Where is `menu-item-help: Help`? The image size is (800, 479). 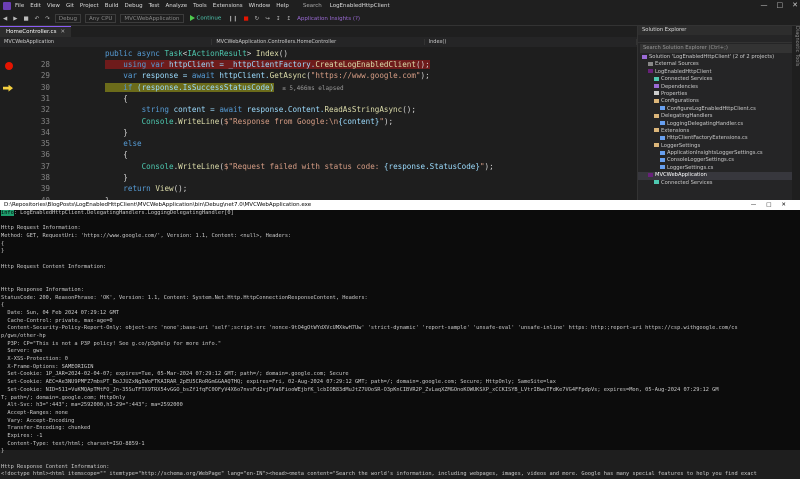 menu-item-help: Help is located at coordinates (282, 6).